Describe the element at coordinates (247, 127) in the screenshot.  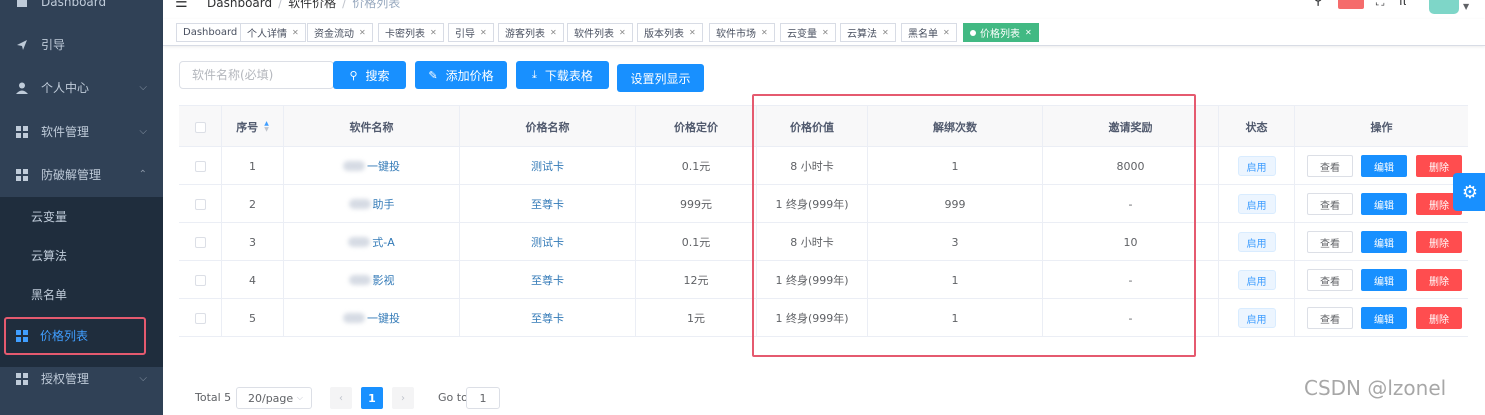
I see `header-label: 序号` at that location.